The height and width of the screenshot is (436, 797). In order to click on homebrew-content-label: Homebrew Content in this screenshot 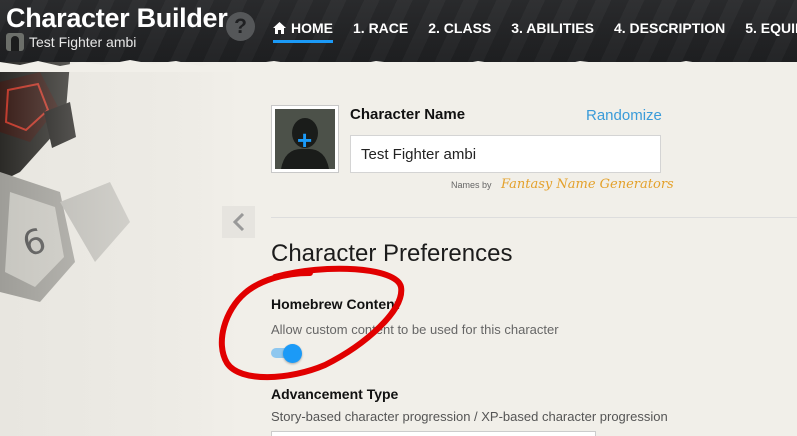, I will do `click(335, 304)`.